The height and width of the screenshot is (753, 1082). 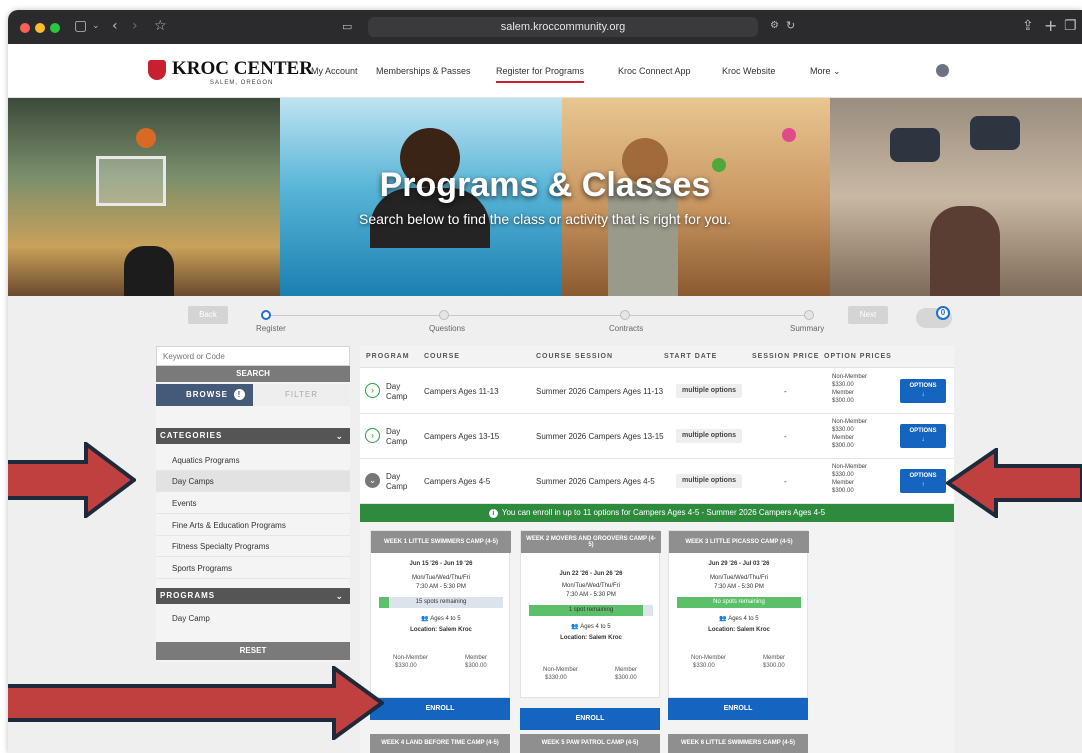 I want to click on category-fine-arts: Fine Arts & Education Programs, so click(x=253, y=525).